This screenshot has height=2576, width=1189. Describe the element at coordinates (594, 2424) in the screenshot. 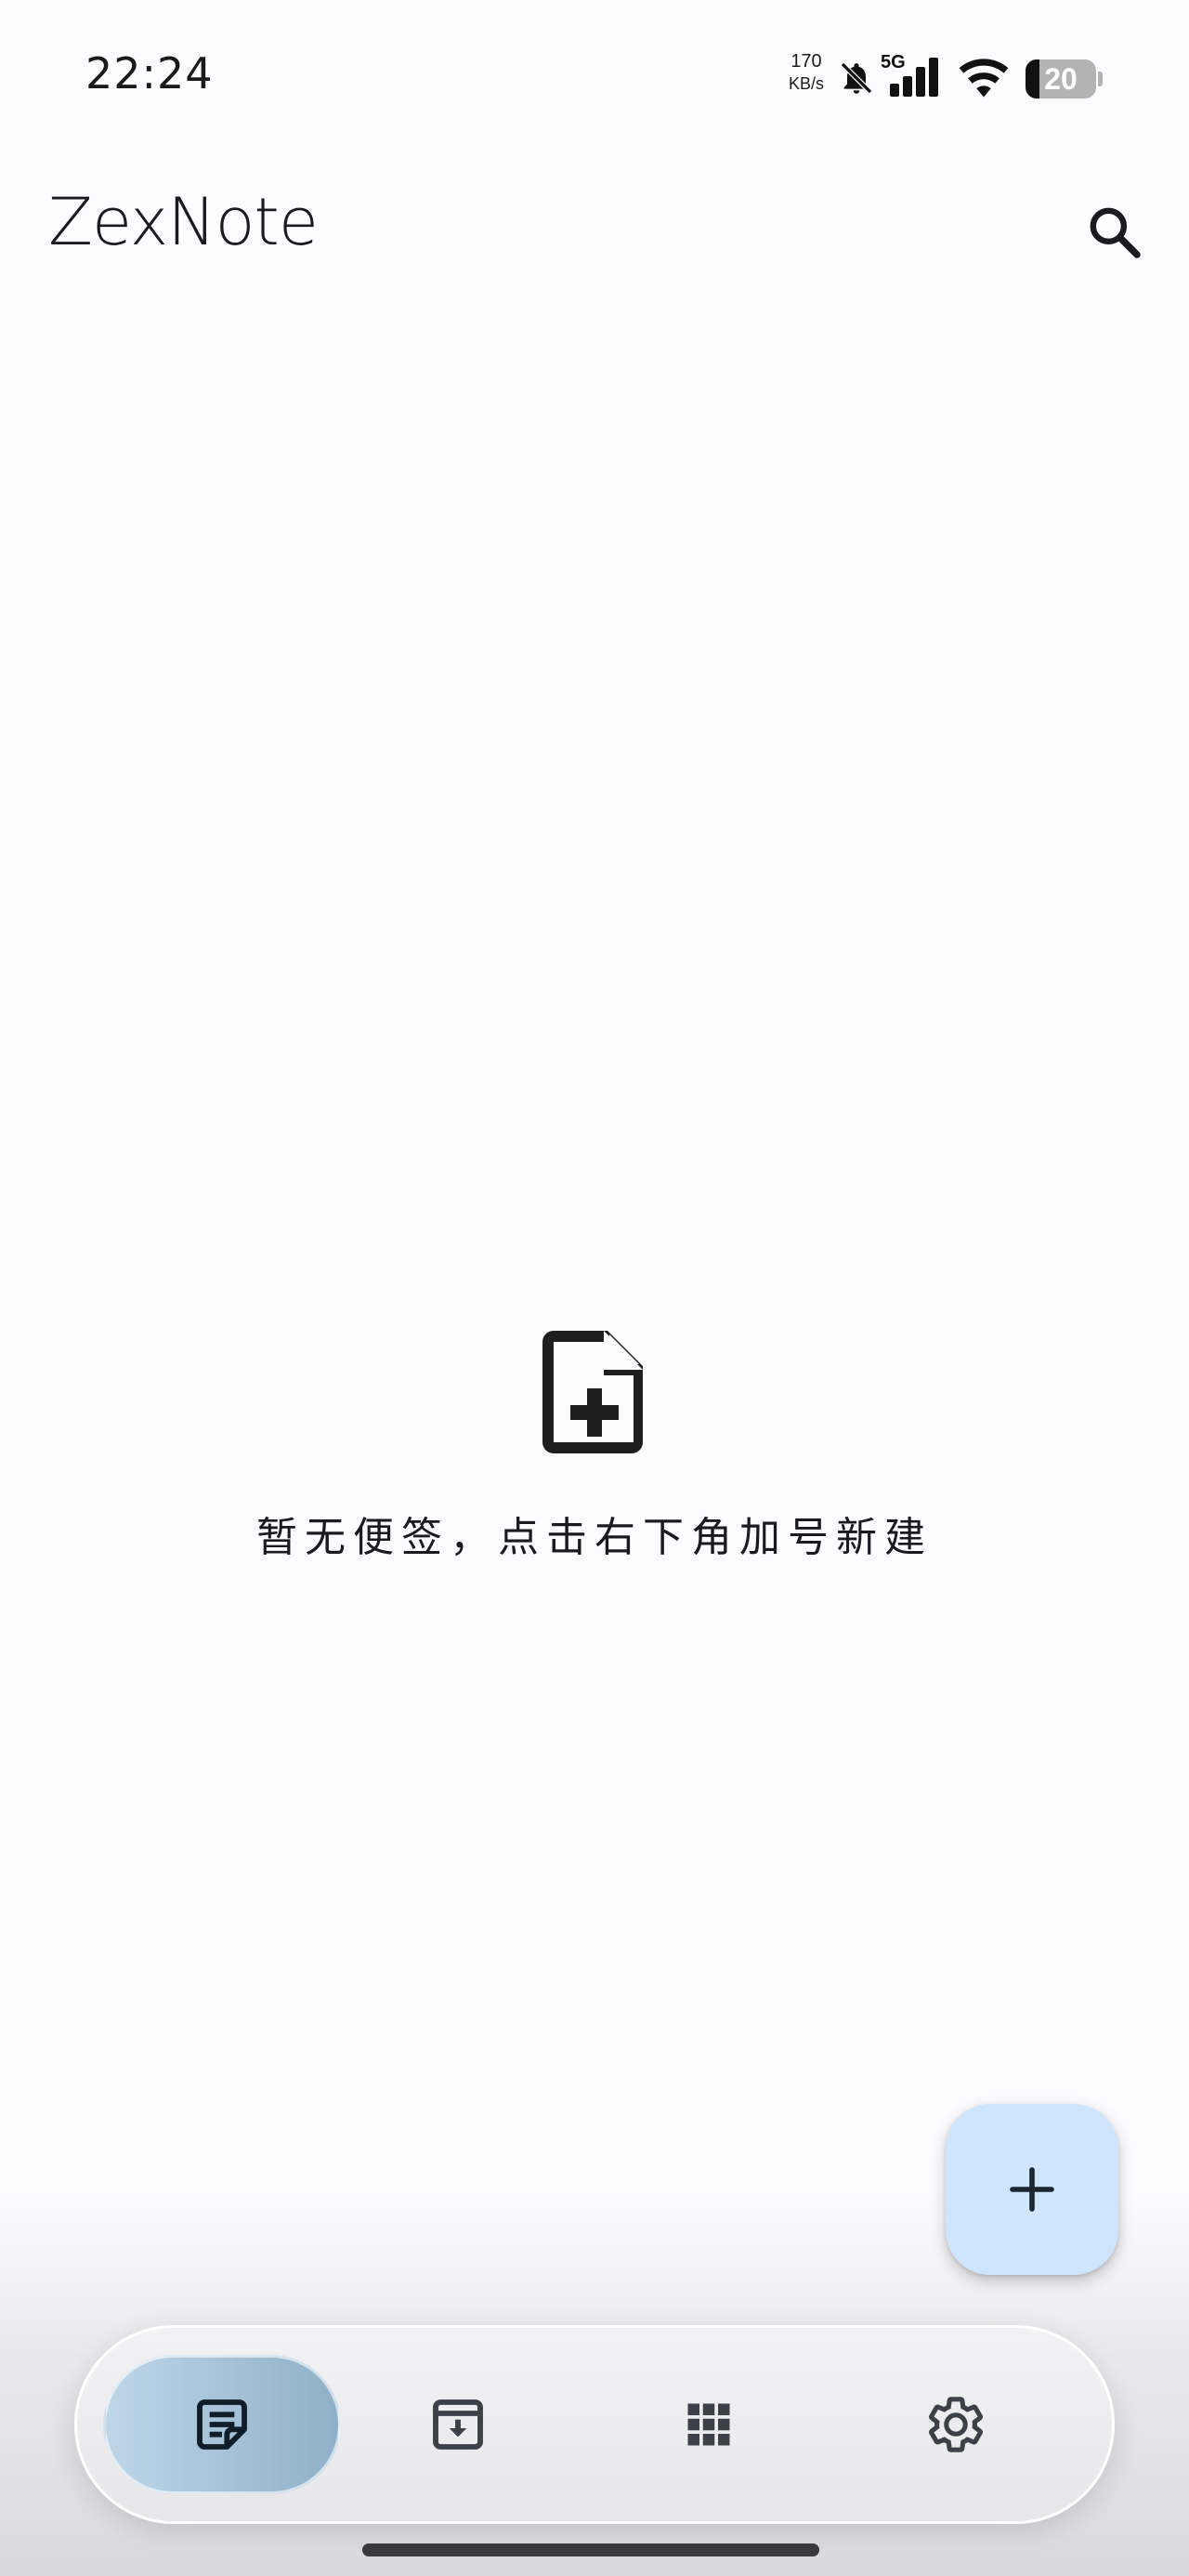

I see `bottom-navigation` at that location.